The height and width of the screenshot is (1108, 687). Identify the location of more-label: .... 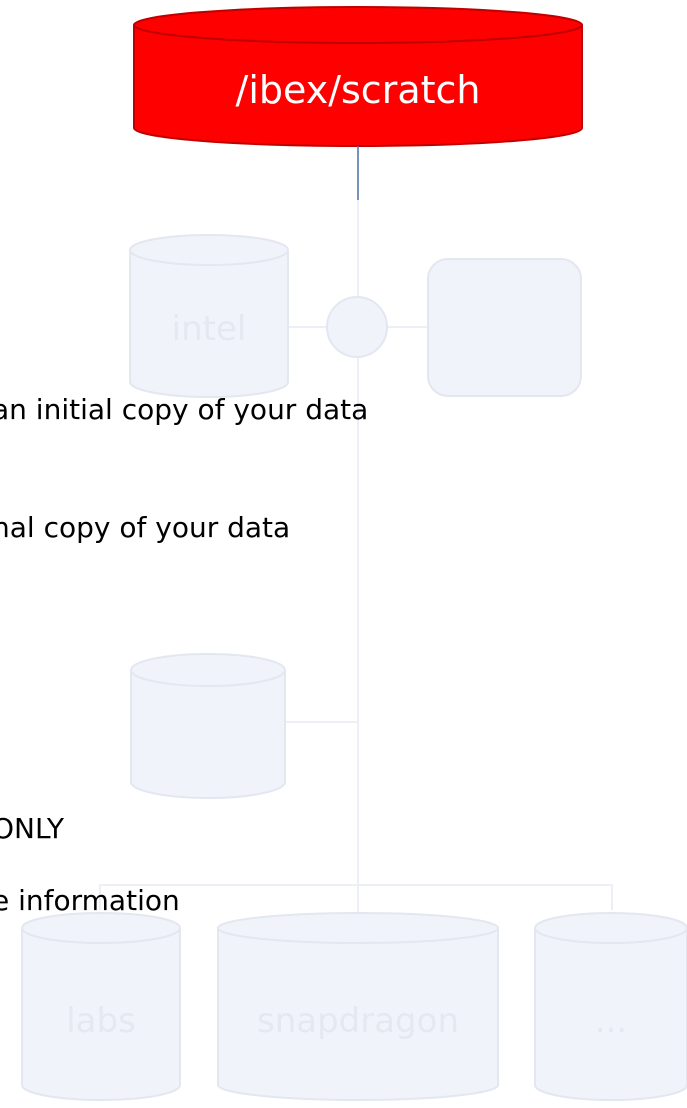
(611, 1021).